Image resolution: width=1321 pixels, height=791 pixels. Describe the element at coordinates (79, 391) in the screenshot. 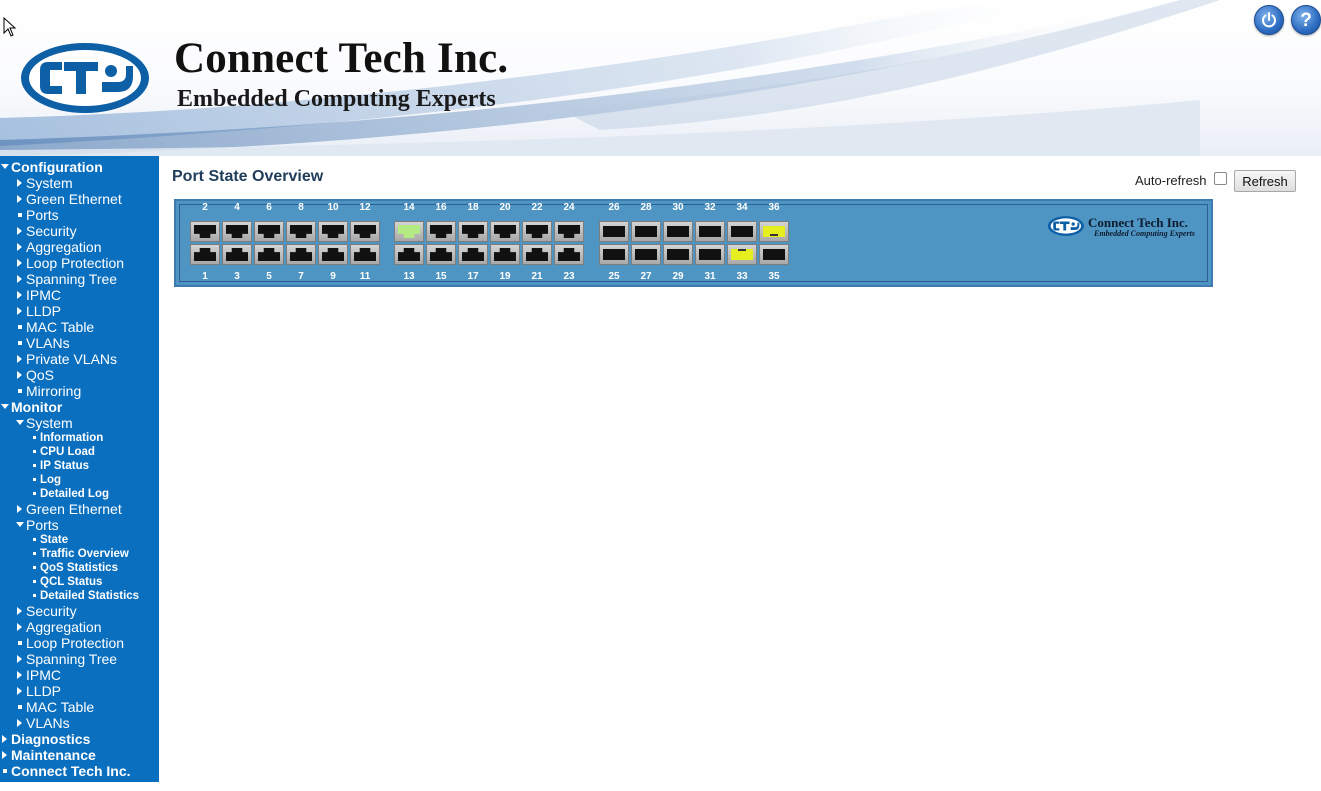

I see `sidebar-item-mirroring: Mirroring` at that location.